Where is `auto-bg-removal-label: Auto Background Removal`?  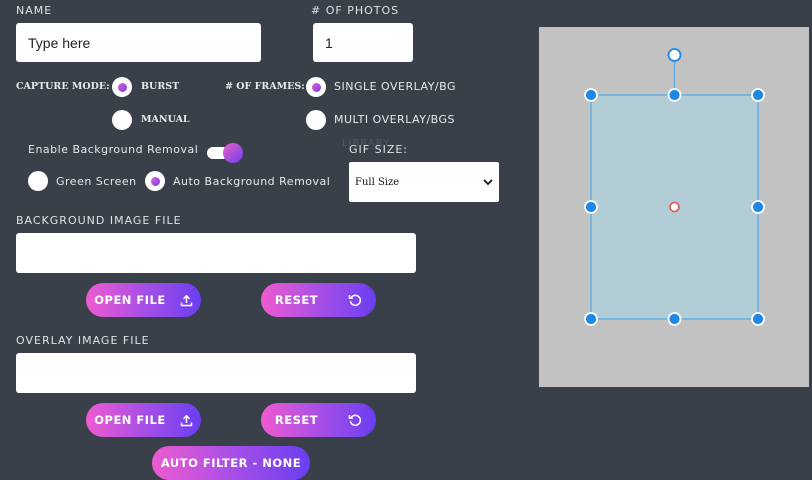
auto-bg-removal-label: Auto Background Removal is located at coordinates (252, 181).